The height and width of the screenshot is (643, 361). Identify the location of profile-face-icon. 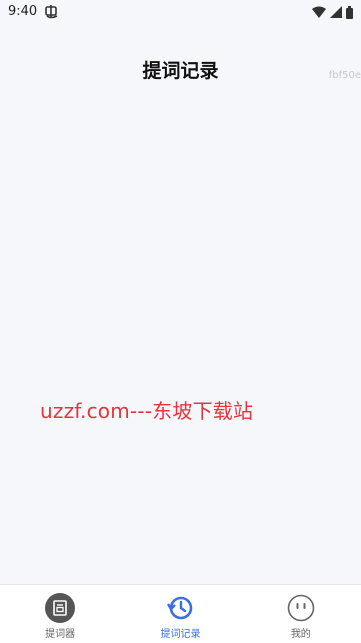
(301, 608).